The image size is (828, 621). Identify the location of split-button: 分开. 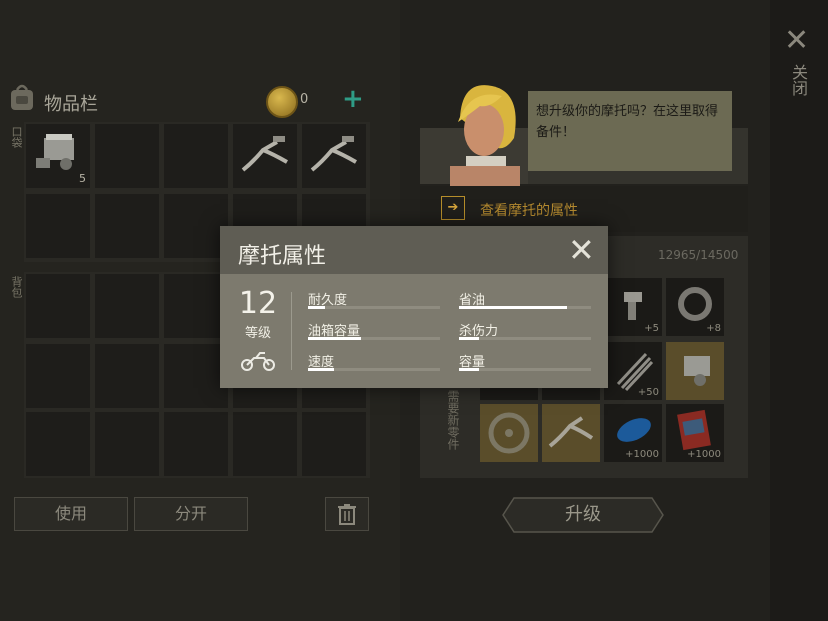
(191, 514).